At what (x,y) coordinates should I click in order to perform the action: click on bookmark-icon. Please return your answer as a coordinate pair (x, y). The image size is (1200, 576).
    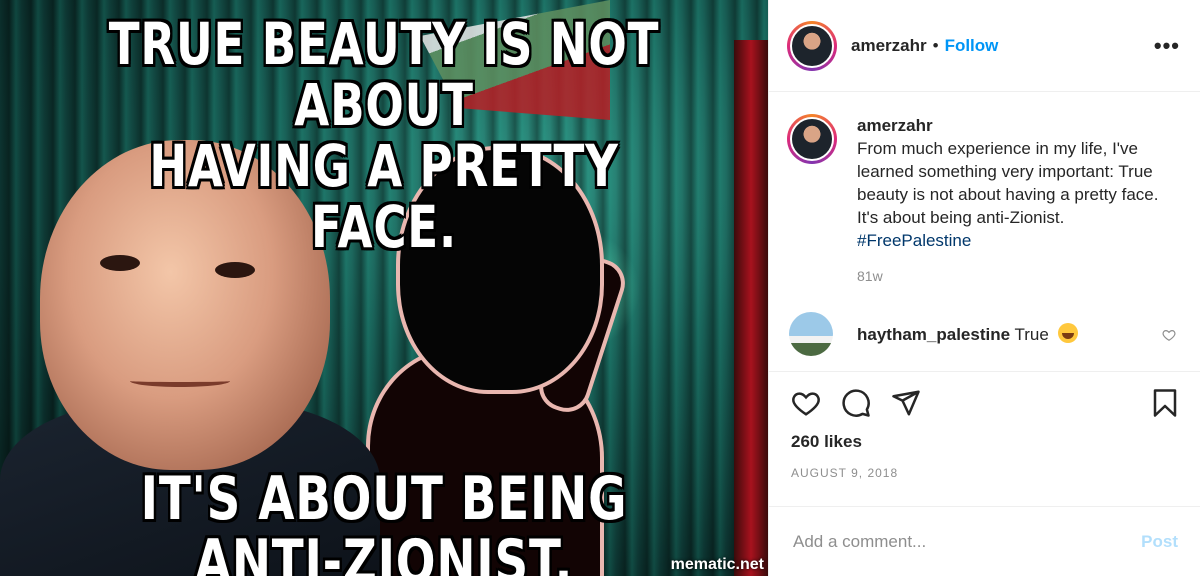
    Looking at the image, I should click on (1165, 403).